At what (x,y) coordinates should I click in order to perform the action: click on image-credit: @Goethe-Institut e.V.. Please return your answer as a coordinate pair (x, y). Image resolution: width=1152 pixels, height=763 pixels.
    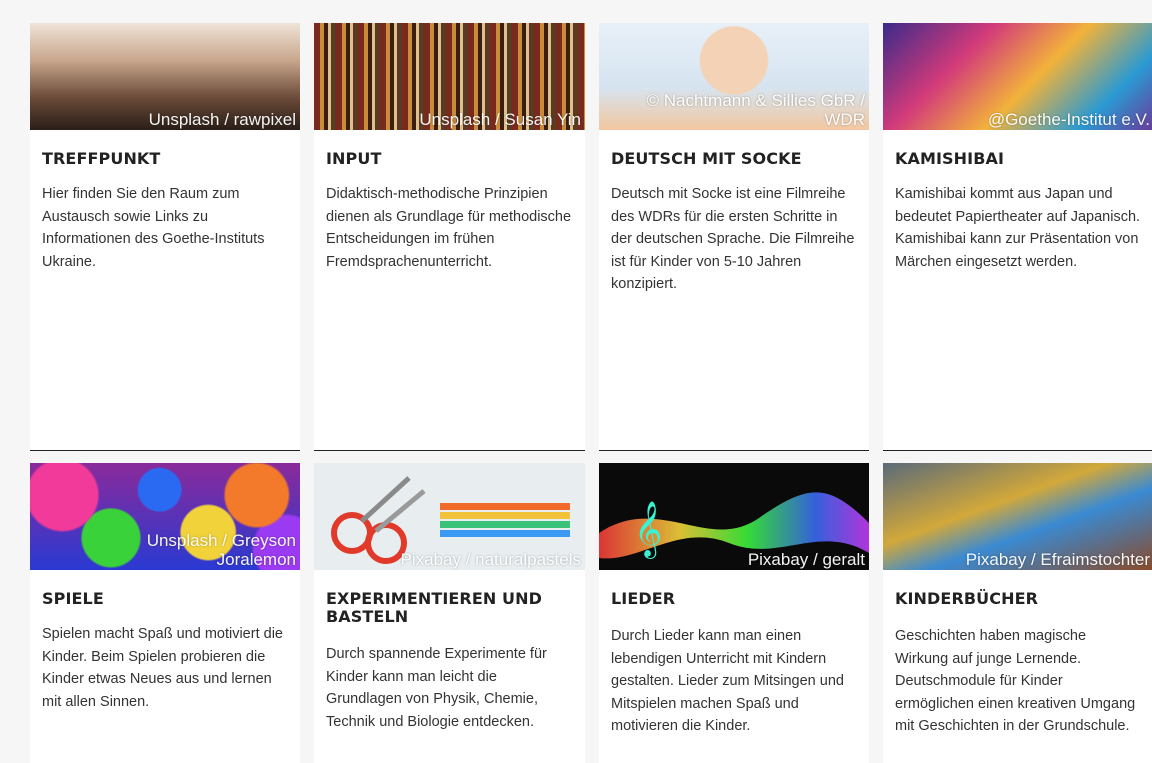
    Looking at the image, I should click on (1068, 119).